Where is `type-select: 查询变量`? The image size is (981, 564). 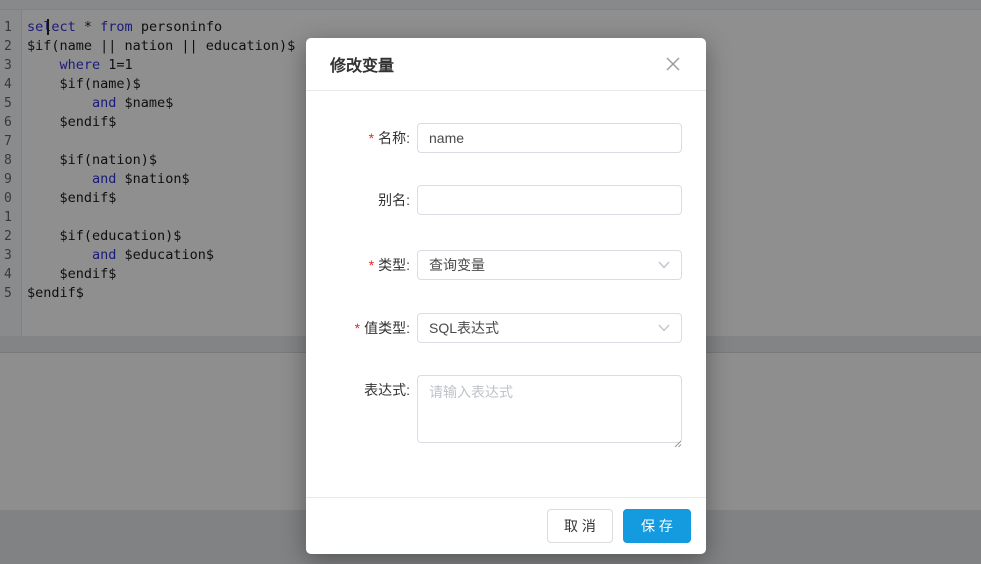
type-select: 查询变量 is located at coordinates (549, 265).